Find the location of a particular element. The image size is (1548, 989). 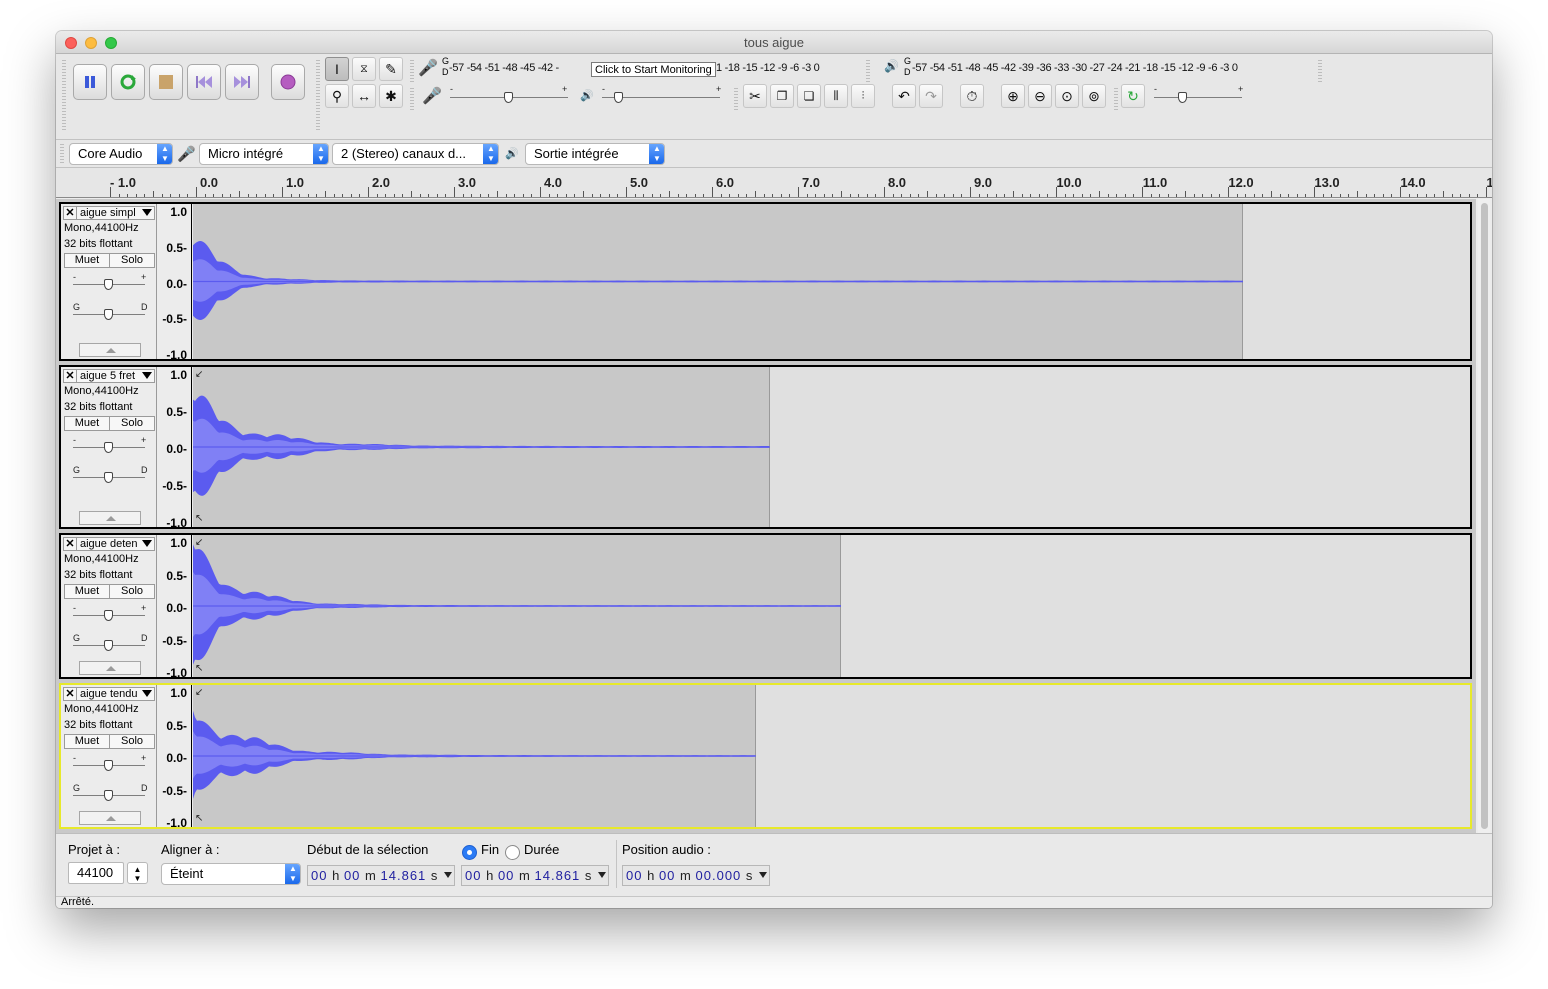

record-meter-scale: -57 -54 -51 -48 -45 -42 - is located at coordinates (504, 68).